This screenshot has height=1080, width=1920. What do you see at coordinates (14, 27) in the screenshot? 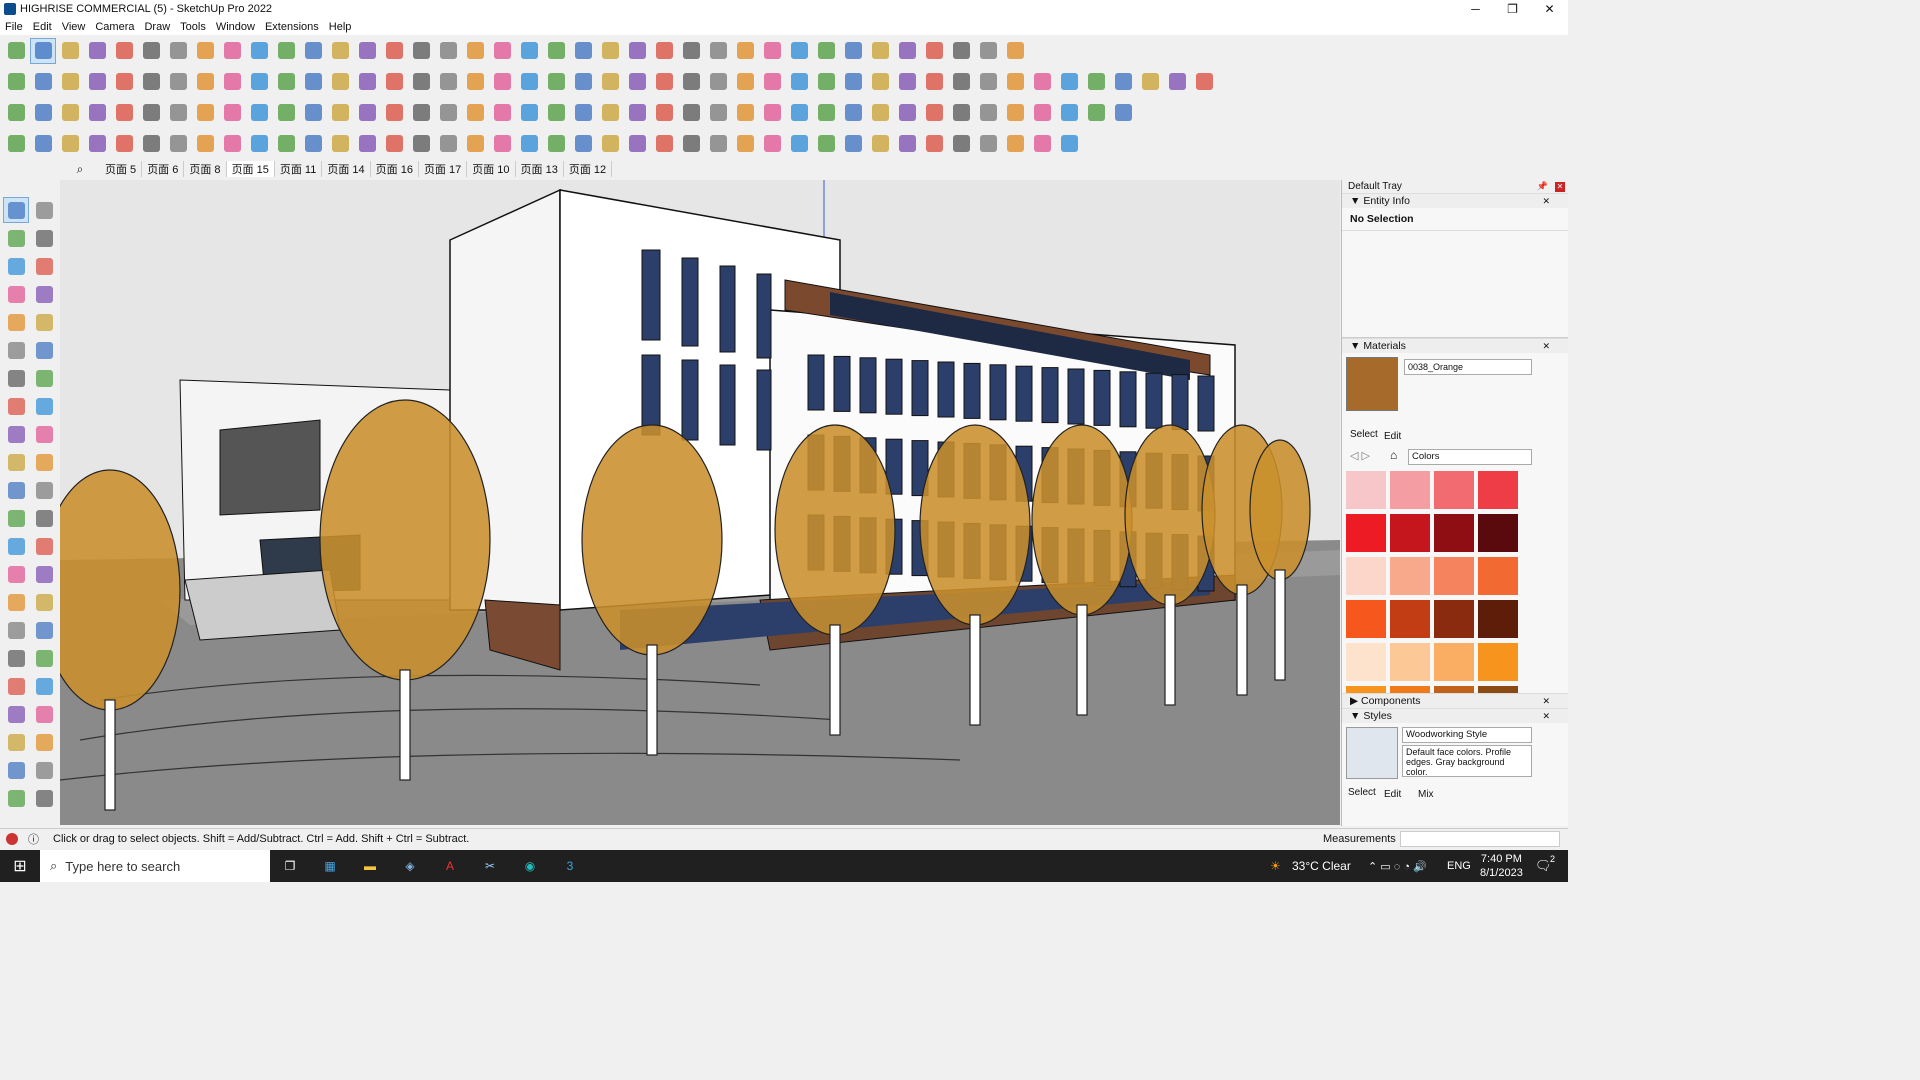
I see `menu-file: File` at bounding box center [14, 27].